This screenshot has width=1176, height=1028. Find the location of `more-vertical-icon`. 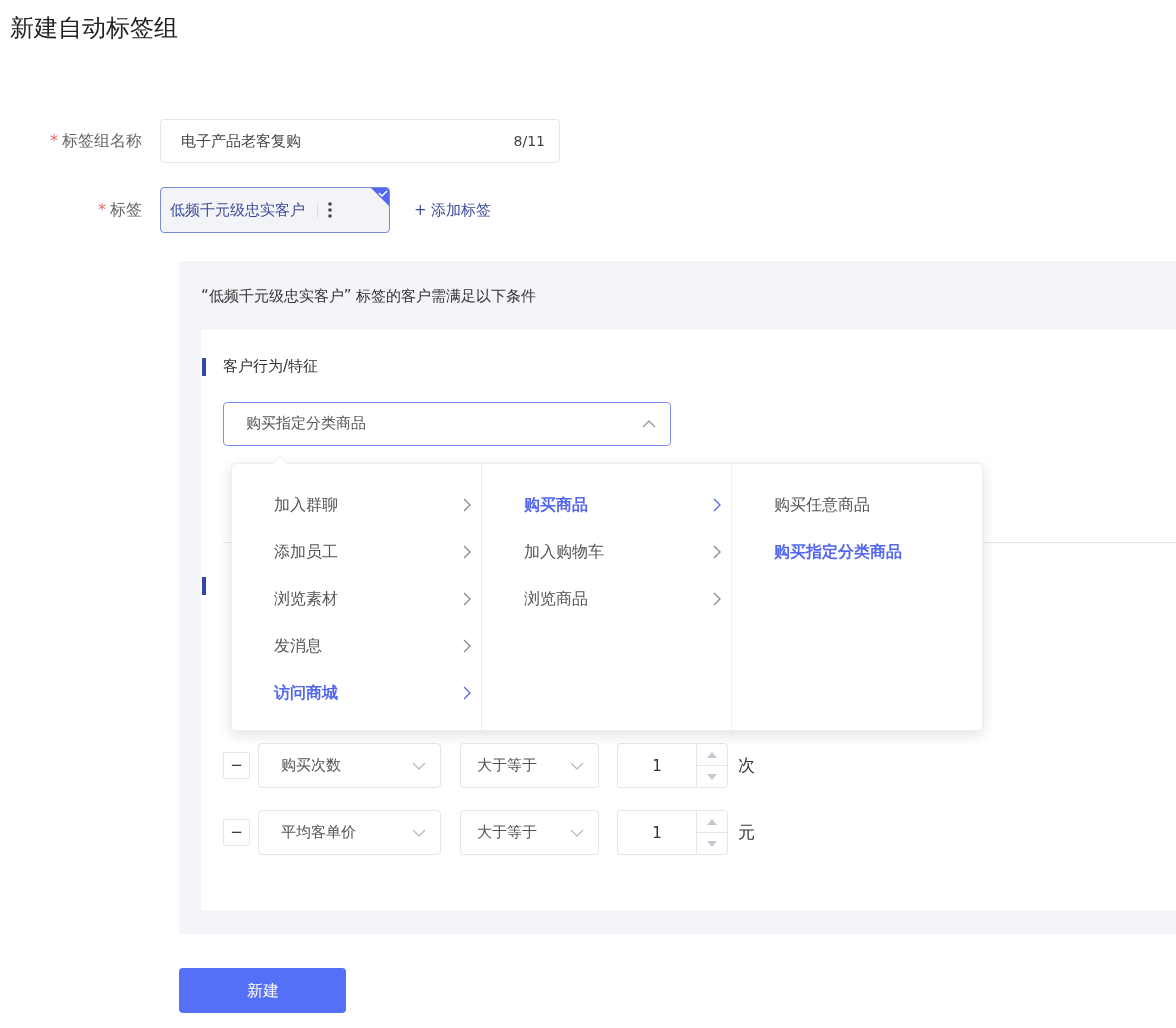

more-vertical-icon is located at coordinates (330, 210).